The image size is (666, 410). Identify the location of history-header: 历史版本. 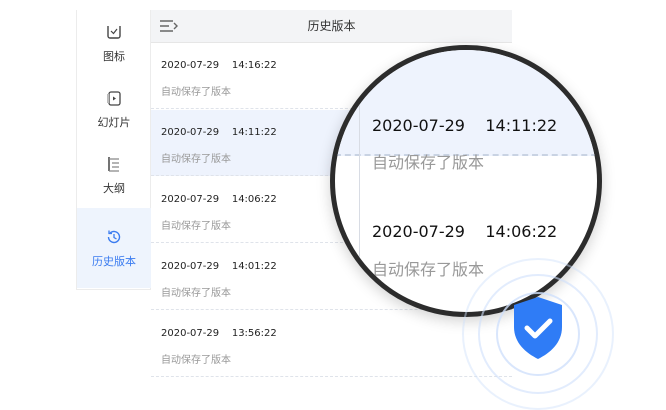
(331, 26).